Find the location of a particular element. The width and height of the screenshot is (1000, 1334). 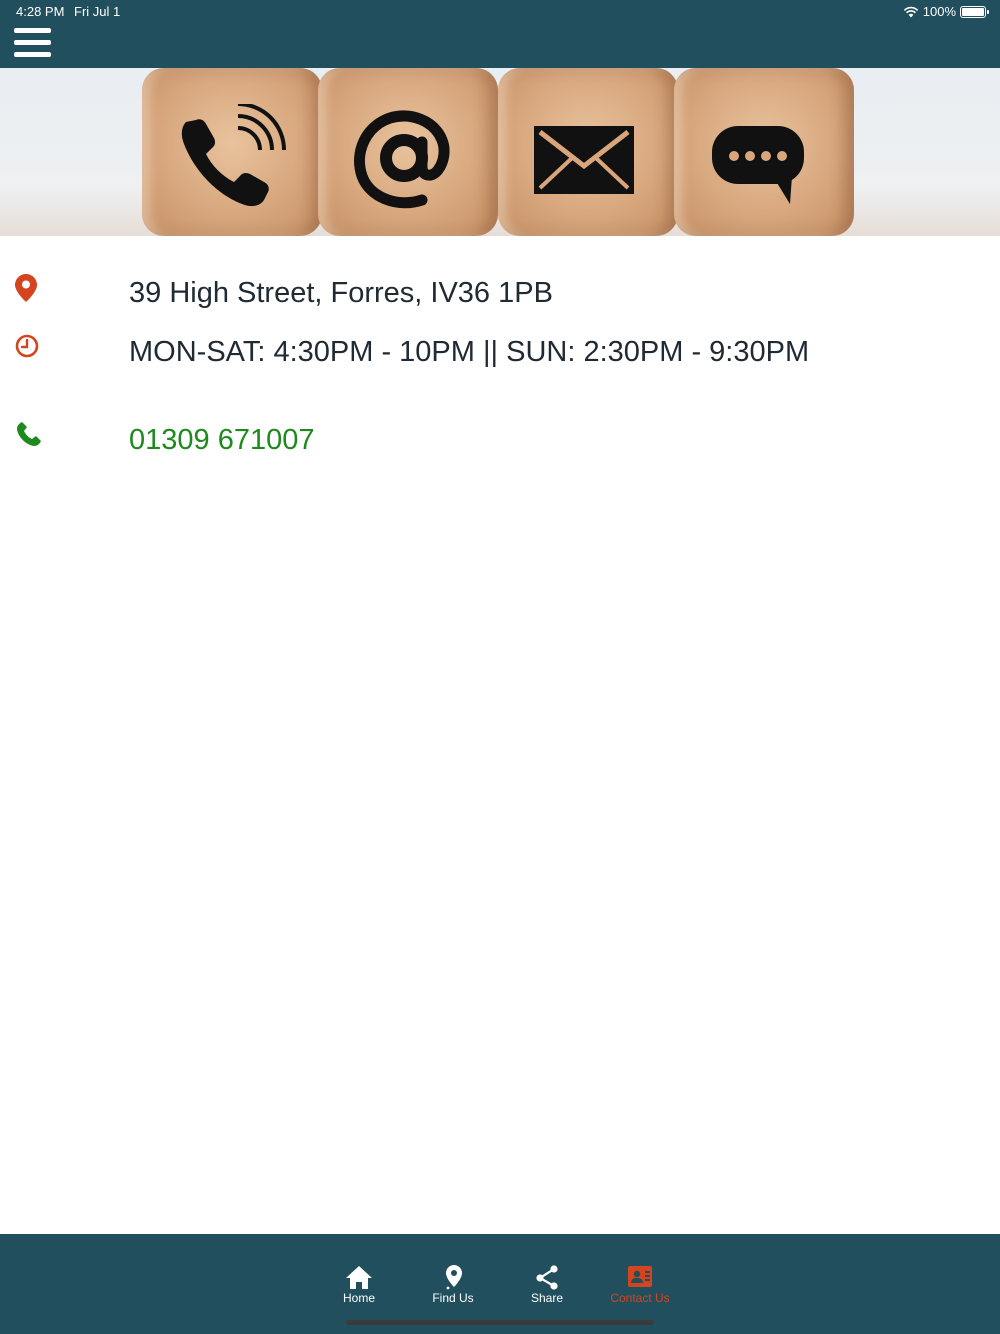

battery-percent: 100% is located at coordinates (939, 11).